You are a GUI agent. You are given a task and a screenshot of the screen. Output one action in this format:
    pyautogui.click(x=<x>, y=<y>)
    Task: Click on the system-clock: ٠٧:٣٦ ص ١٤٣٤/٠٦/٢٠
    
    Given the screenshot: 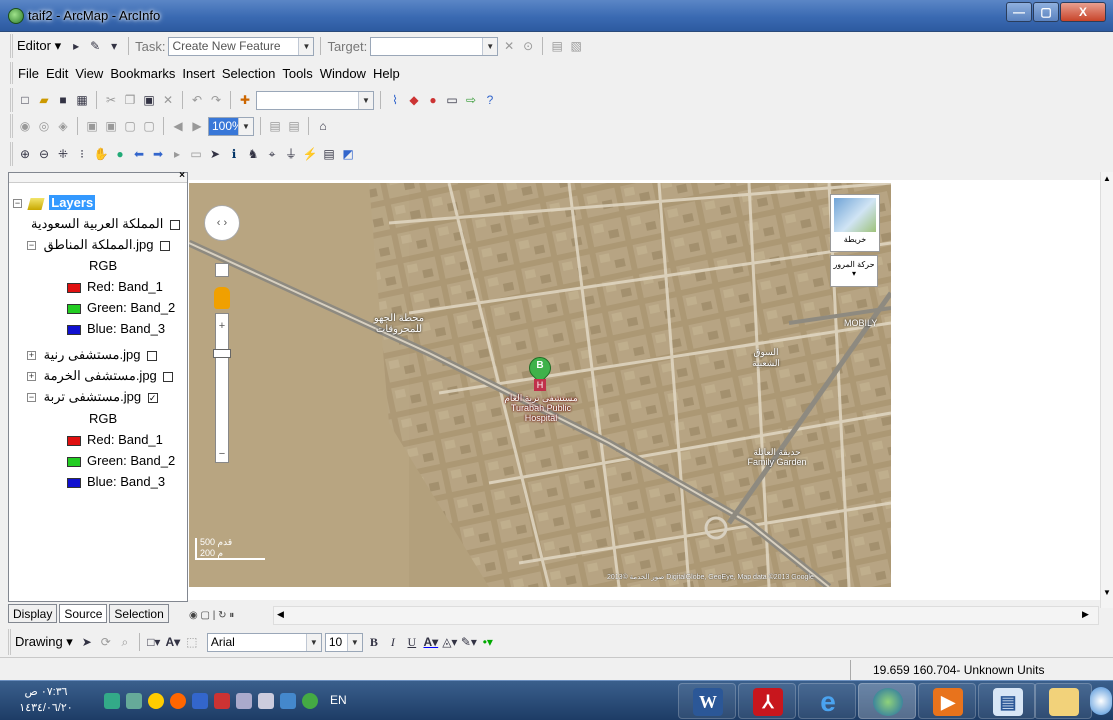 What is the action you would take?
    pyautogui.click(x=46, y=700)
    